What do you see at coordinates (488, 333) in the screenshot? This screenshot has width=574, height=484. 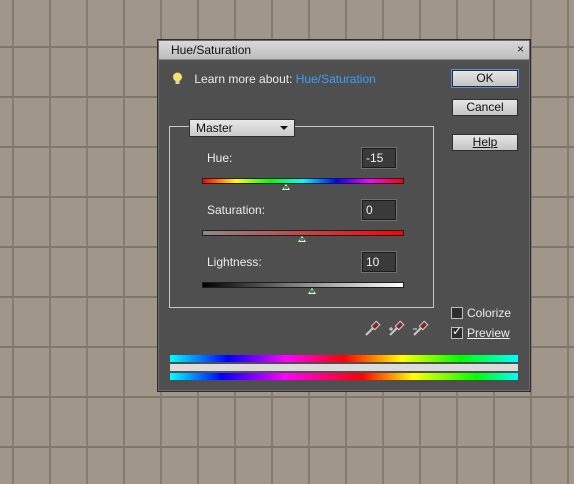 I see `preview-label: Preview` at bounding box center [488, 333].